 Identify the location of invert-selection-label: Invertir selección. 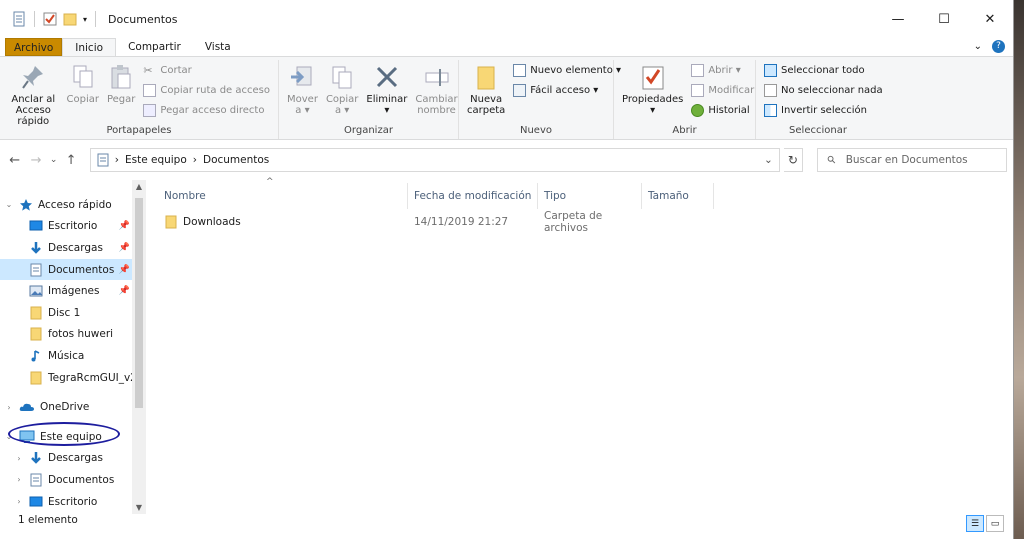
(824, 110).